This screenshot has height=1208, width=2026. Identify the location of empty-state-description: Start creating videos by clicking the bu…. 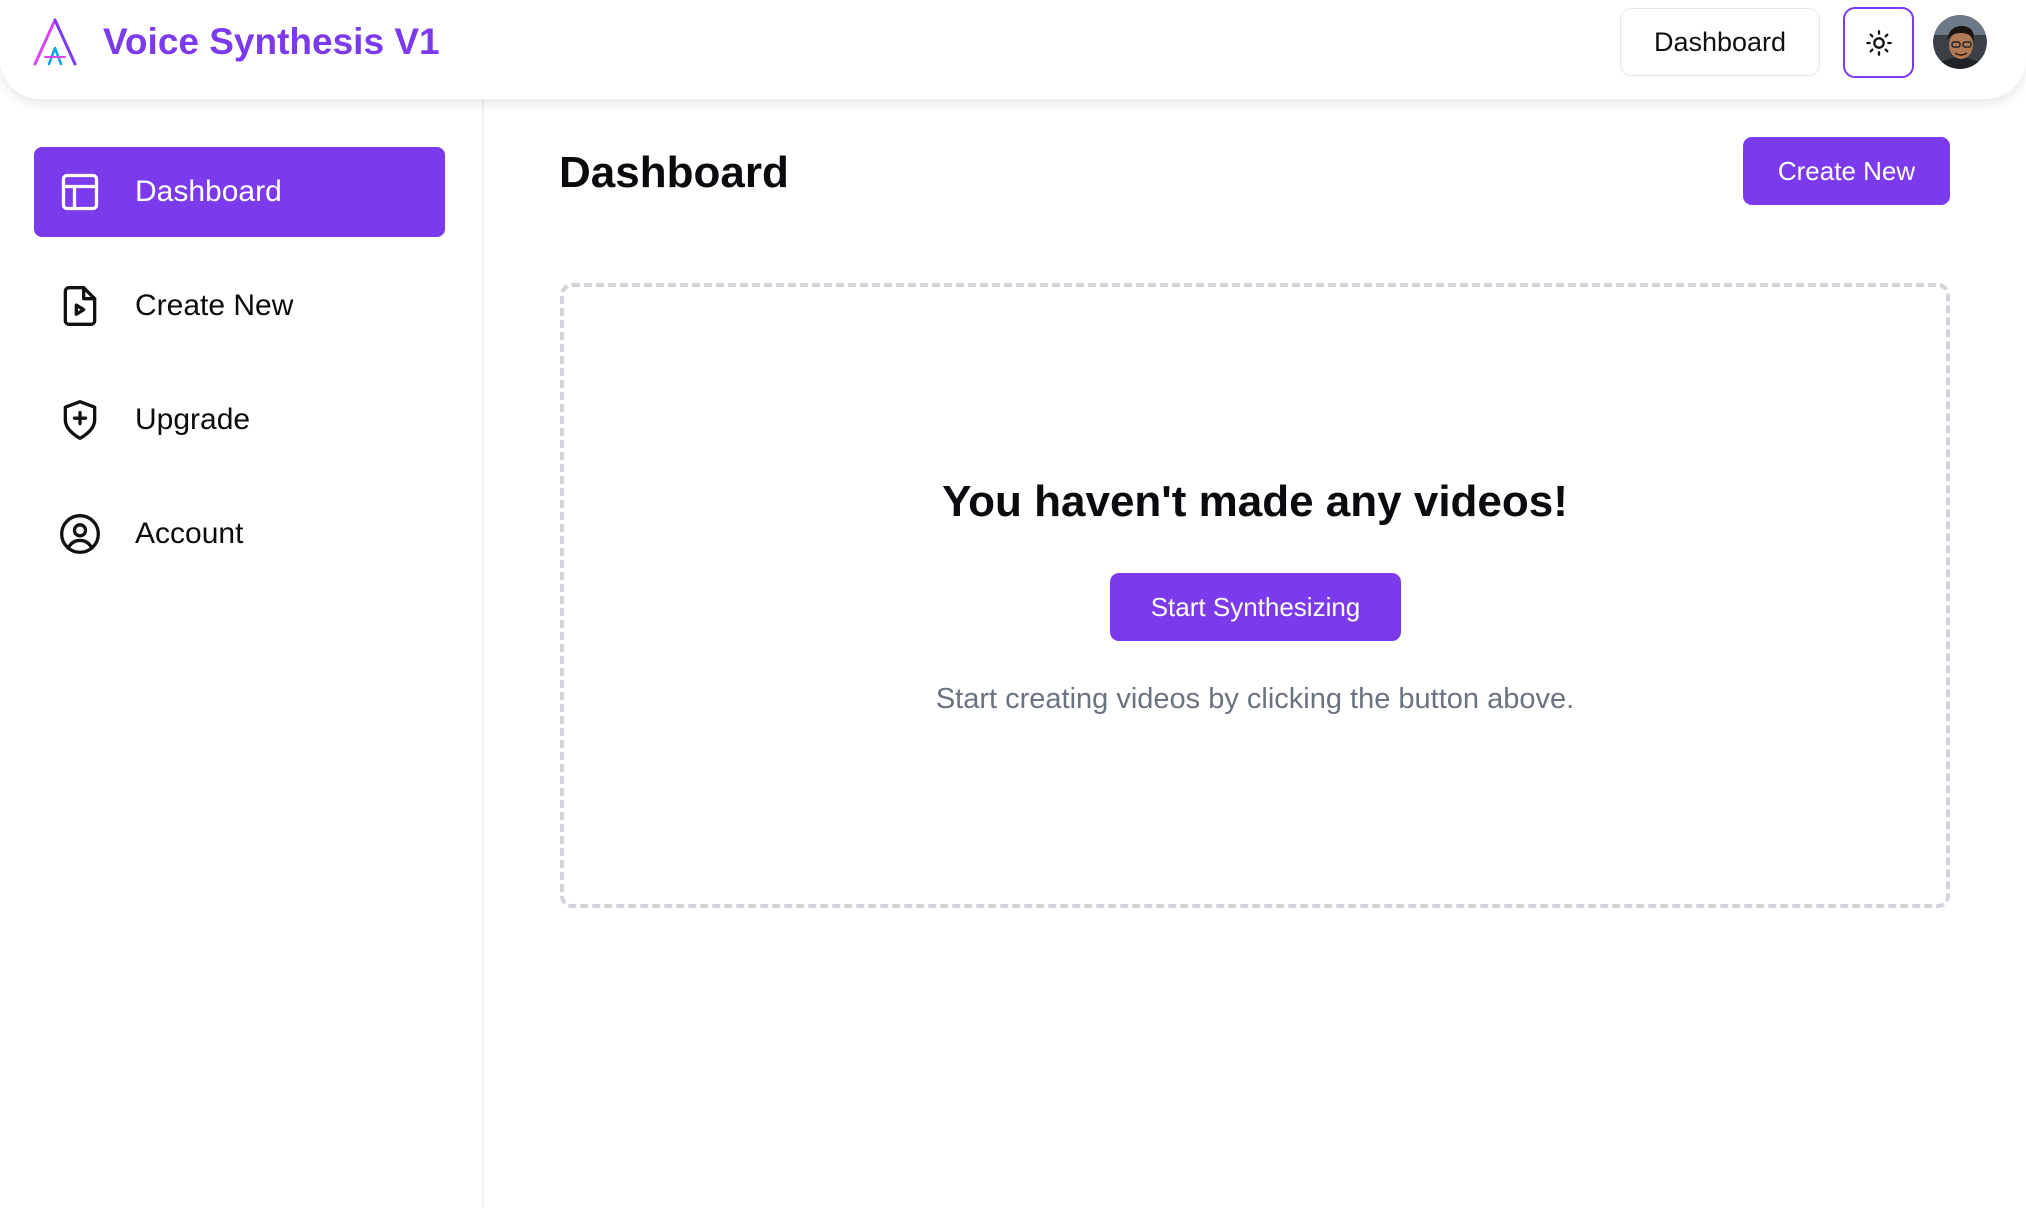
(1255, 699).